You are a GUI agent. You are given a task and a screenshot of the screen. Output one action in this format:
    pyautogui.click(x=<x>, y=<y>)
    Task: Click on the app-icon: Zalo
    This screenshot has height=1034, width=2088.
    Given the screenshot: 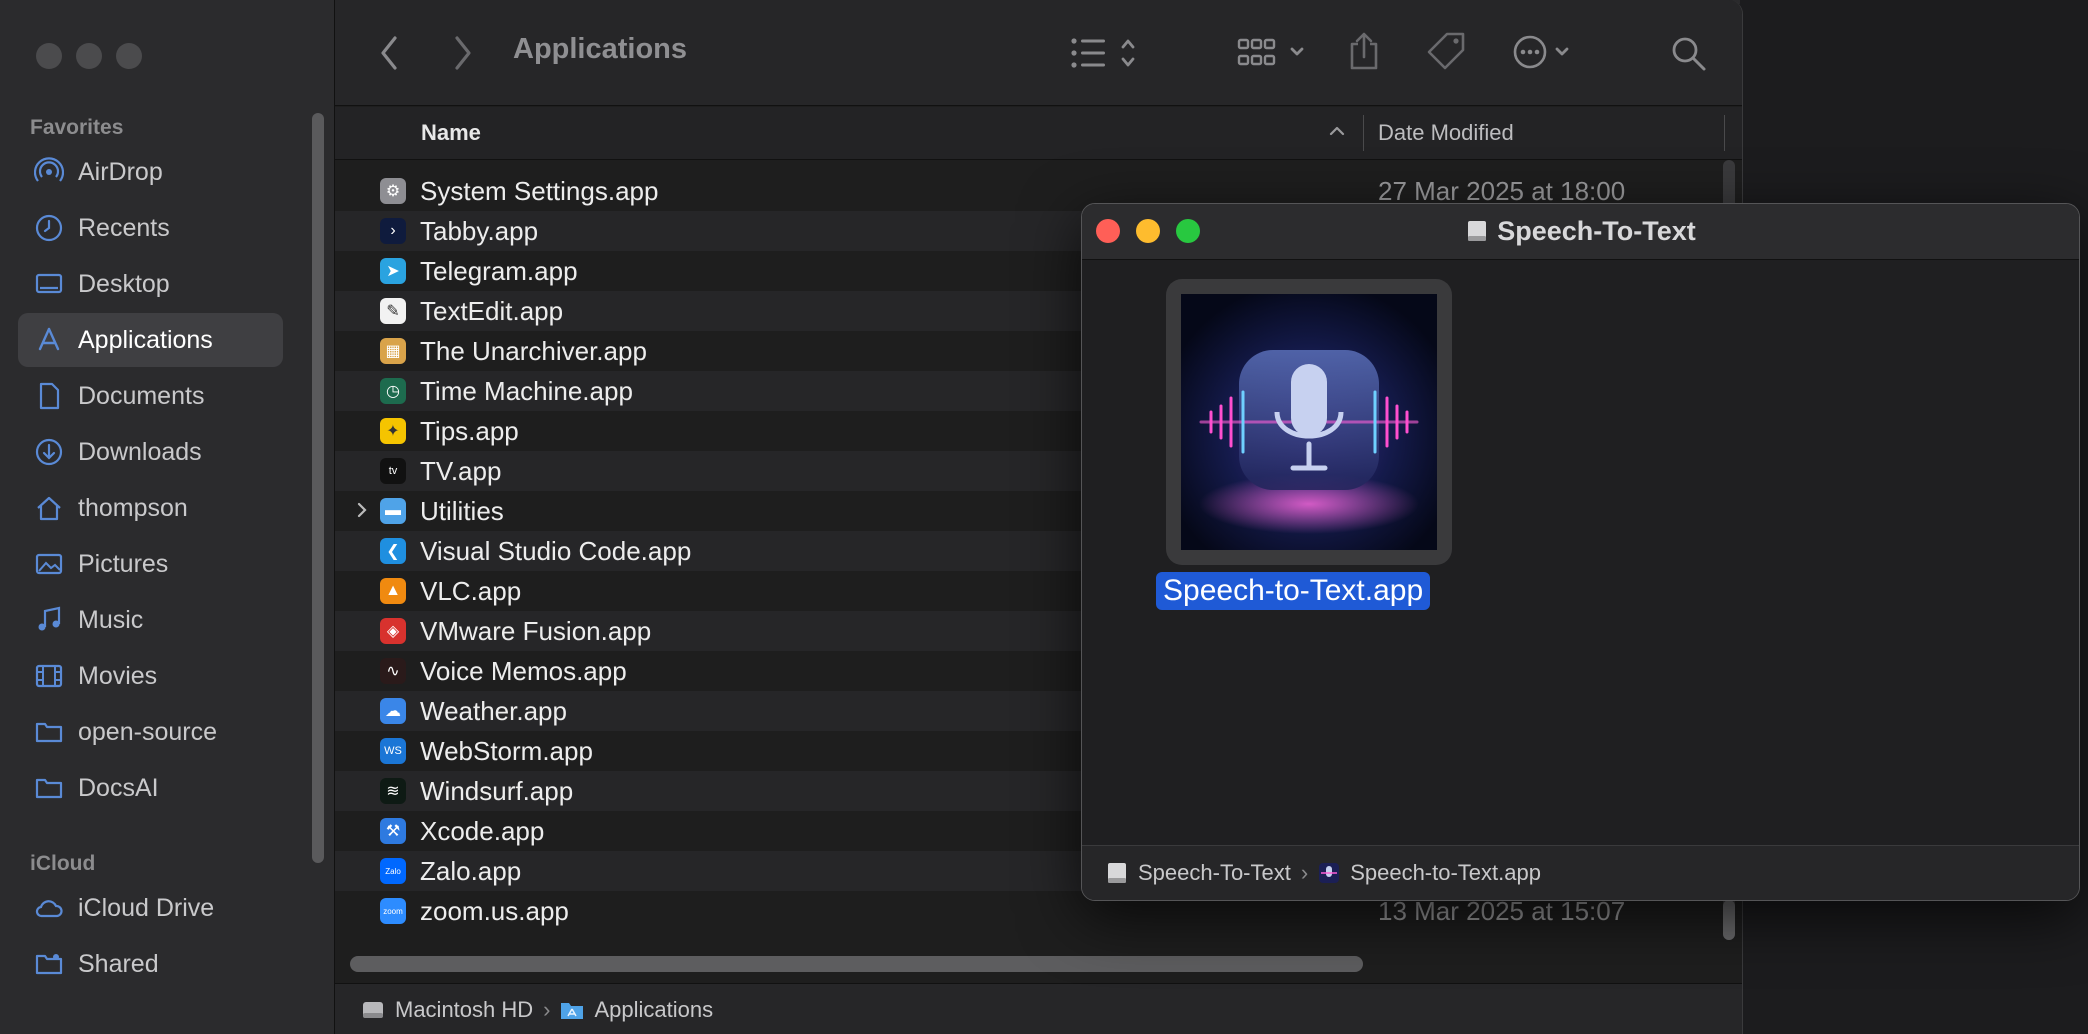 What is the action you would take?
    pyautogui.click(x=393, y=871)
    